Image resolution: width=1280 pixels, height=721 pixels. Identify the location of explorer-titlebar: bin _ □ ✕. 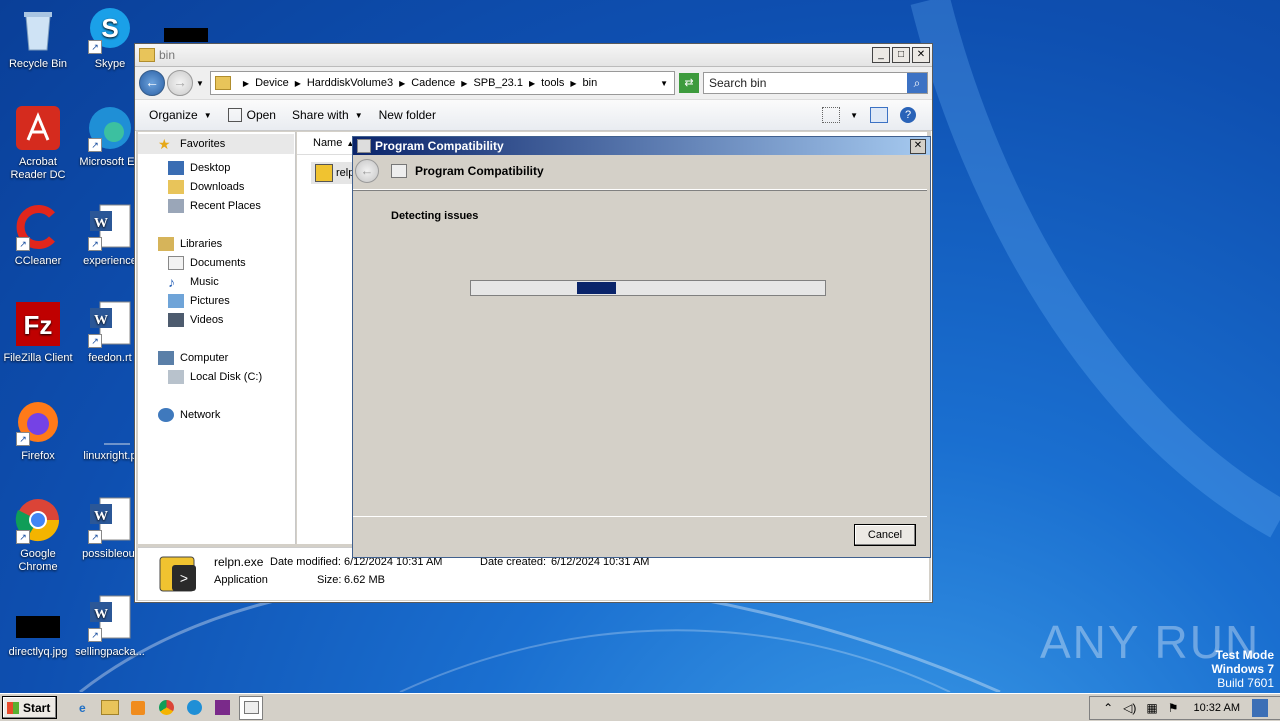
(533, 55).